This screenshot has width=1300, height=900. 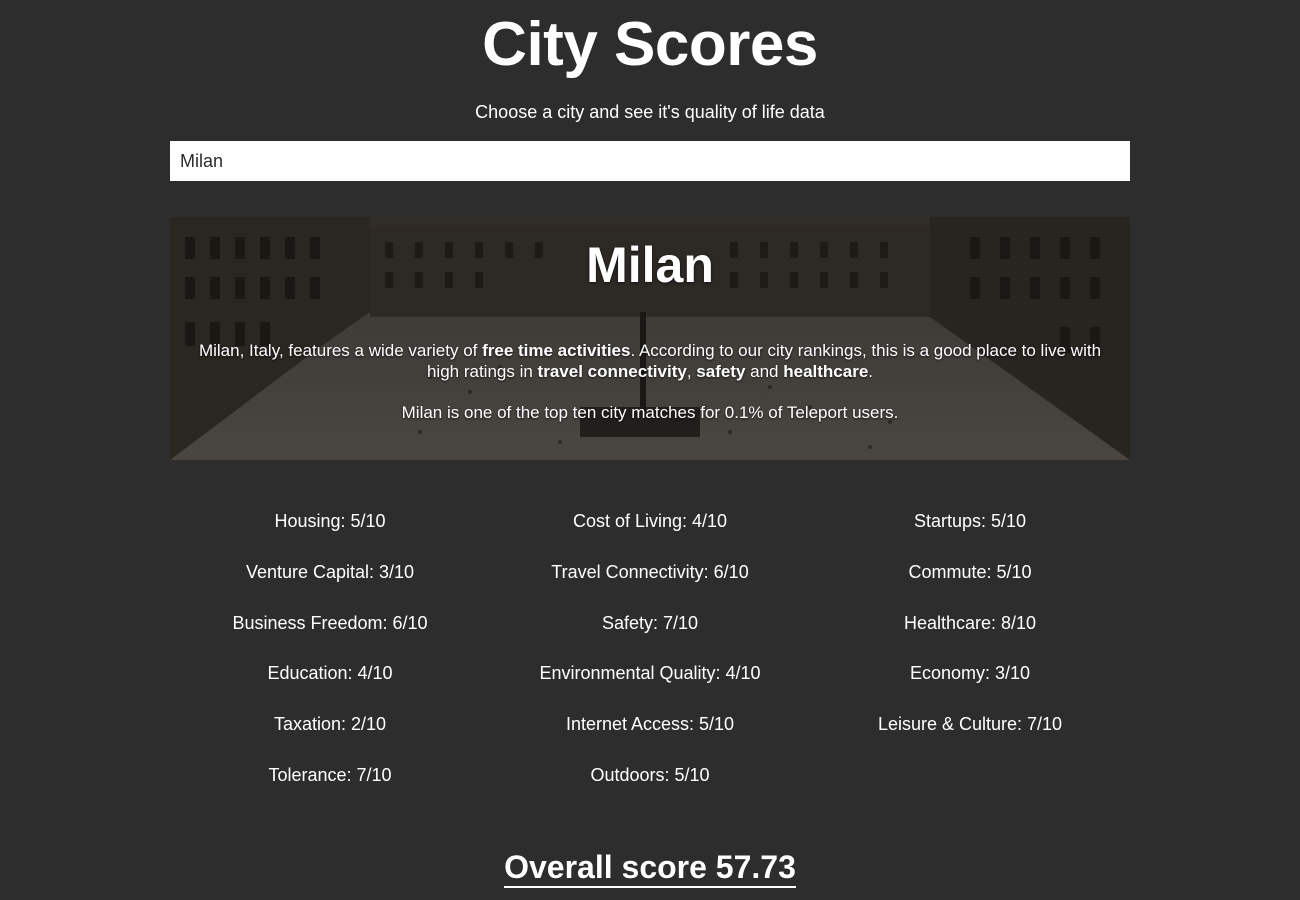 I want to click on page-title: City Scores, so click(x=650, y=44).